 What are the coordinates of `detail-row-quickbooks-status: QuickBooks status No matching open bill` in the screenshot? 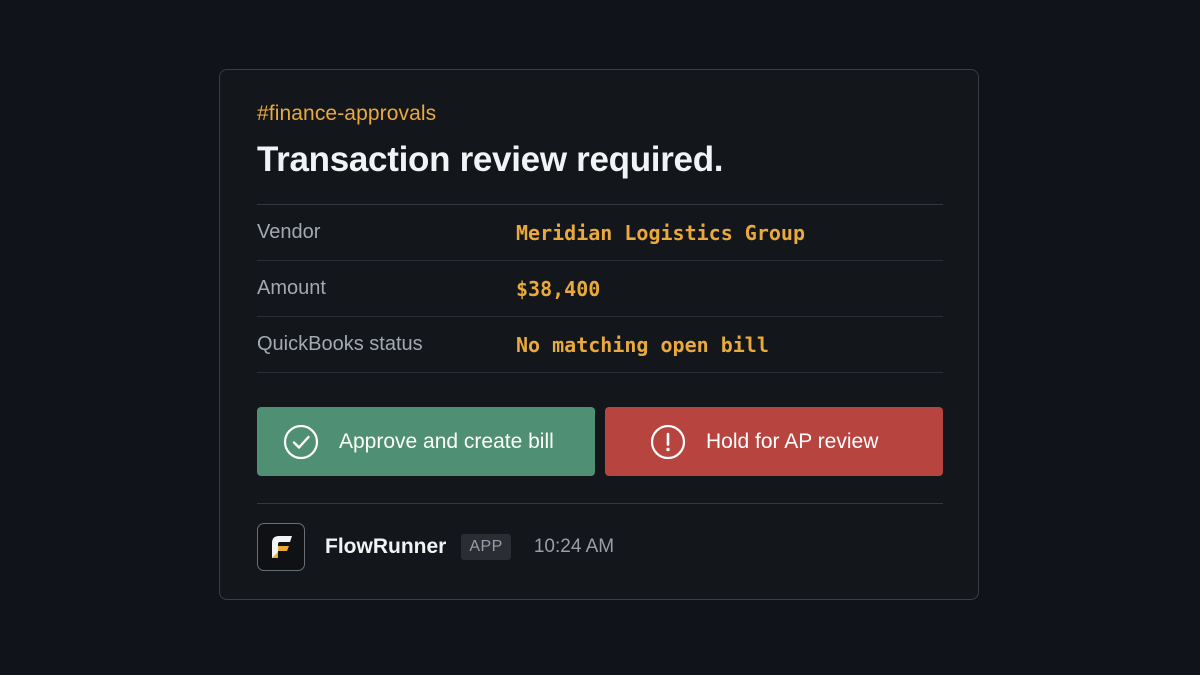 It's located at (600, 345).